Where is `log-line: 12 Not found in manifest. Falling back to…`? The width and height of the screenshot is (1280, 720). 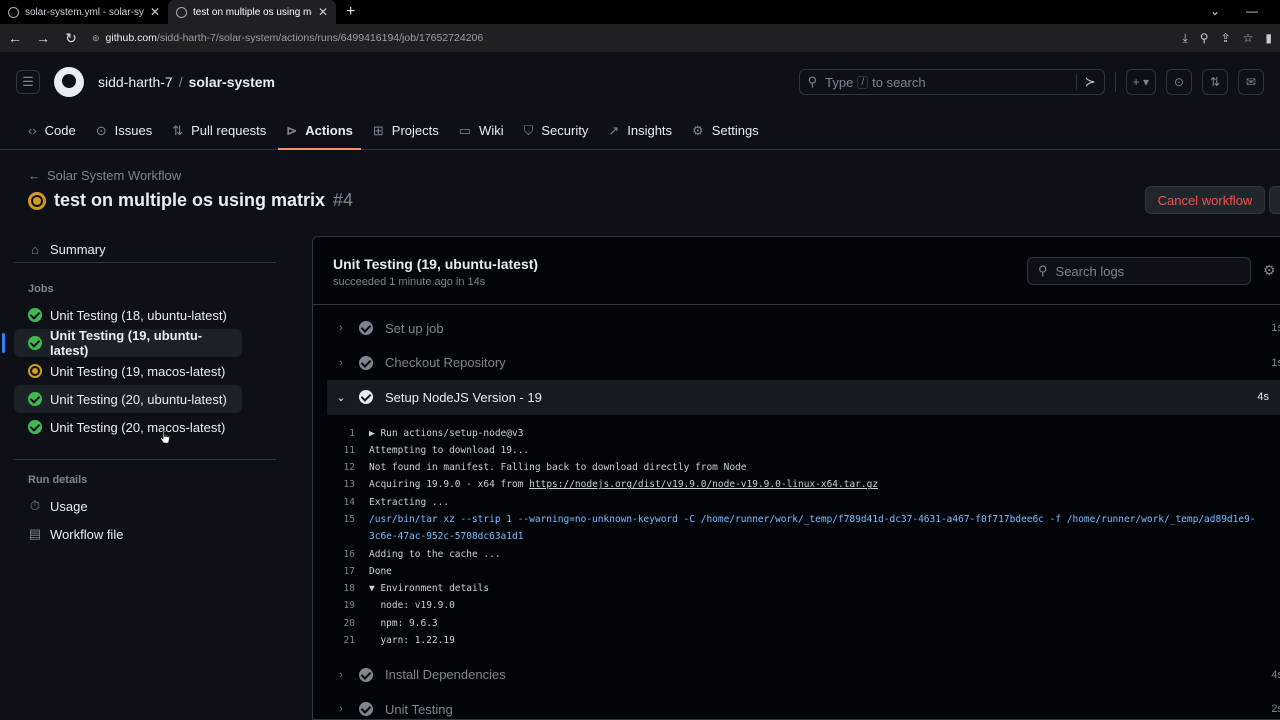 log-line: 12 Not found in manifest. Falling back to… is located at coordinates (796, 467).